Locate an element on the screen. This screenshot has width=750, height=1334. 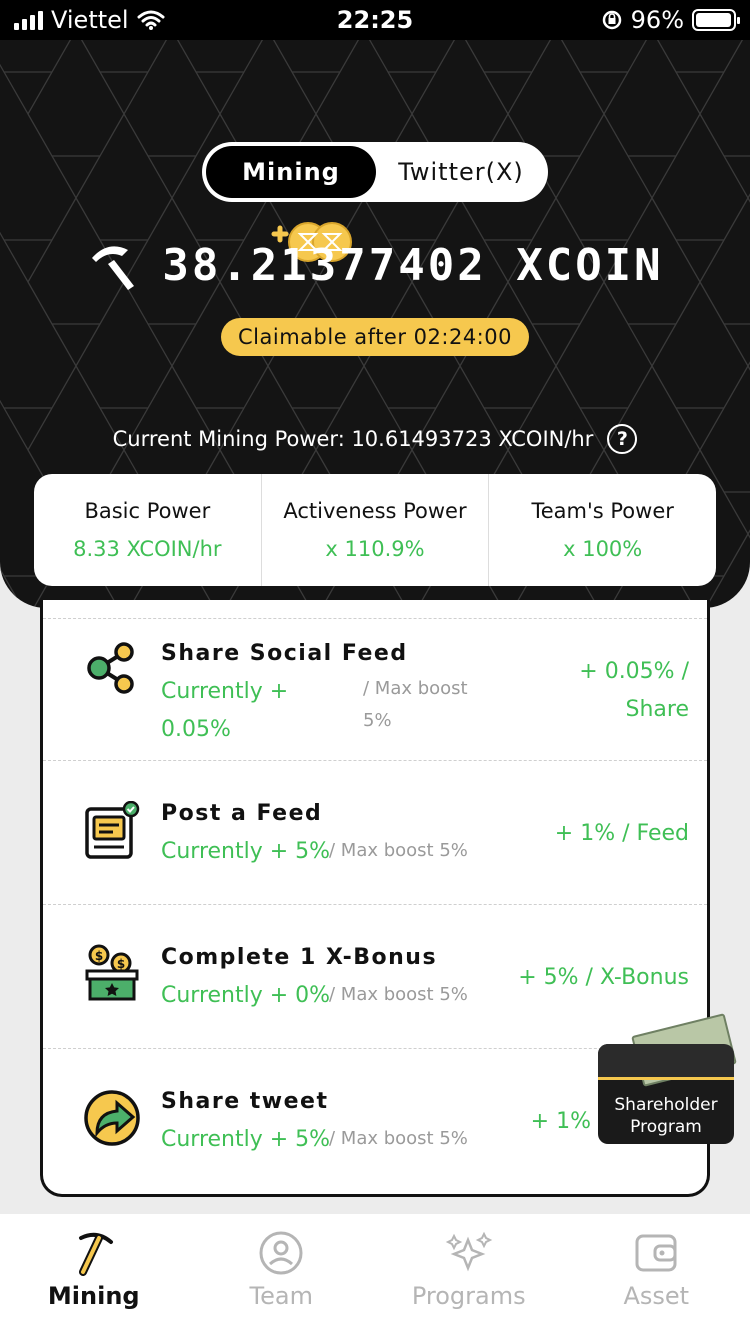
power-title: Team's Power is located at coordinates (602, 511).